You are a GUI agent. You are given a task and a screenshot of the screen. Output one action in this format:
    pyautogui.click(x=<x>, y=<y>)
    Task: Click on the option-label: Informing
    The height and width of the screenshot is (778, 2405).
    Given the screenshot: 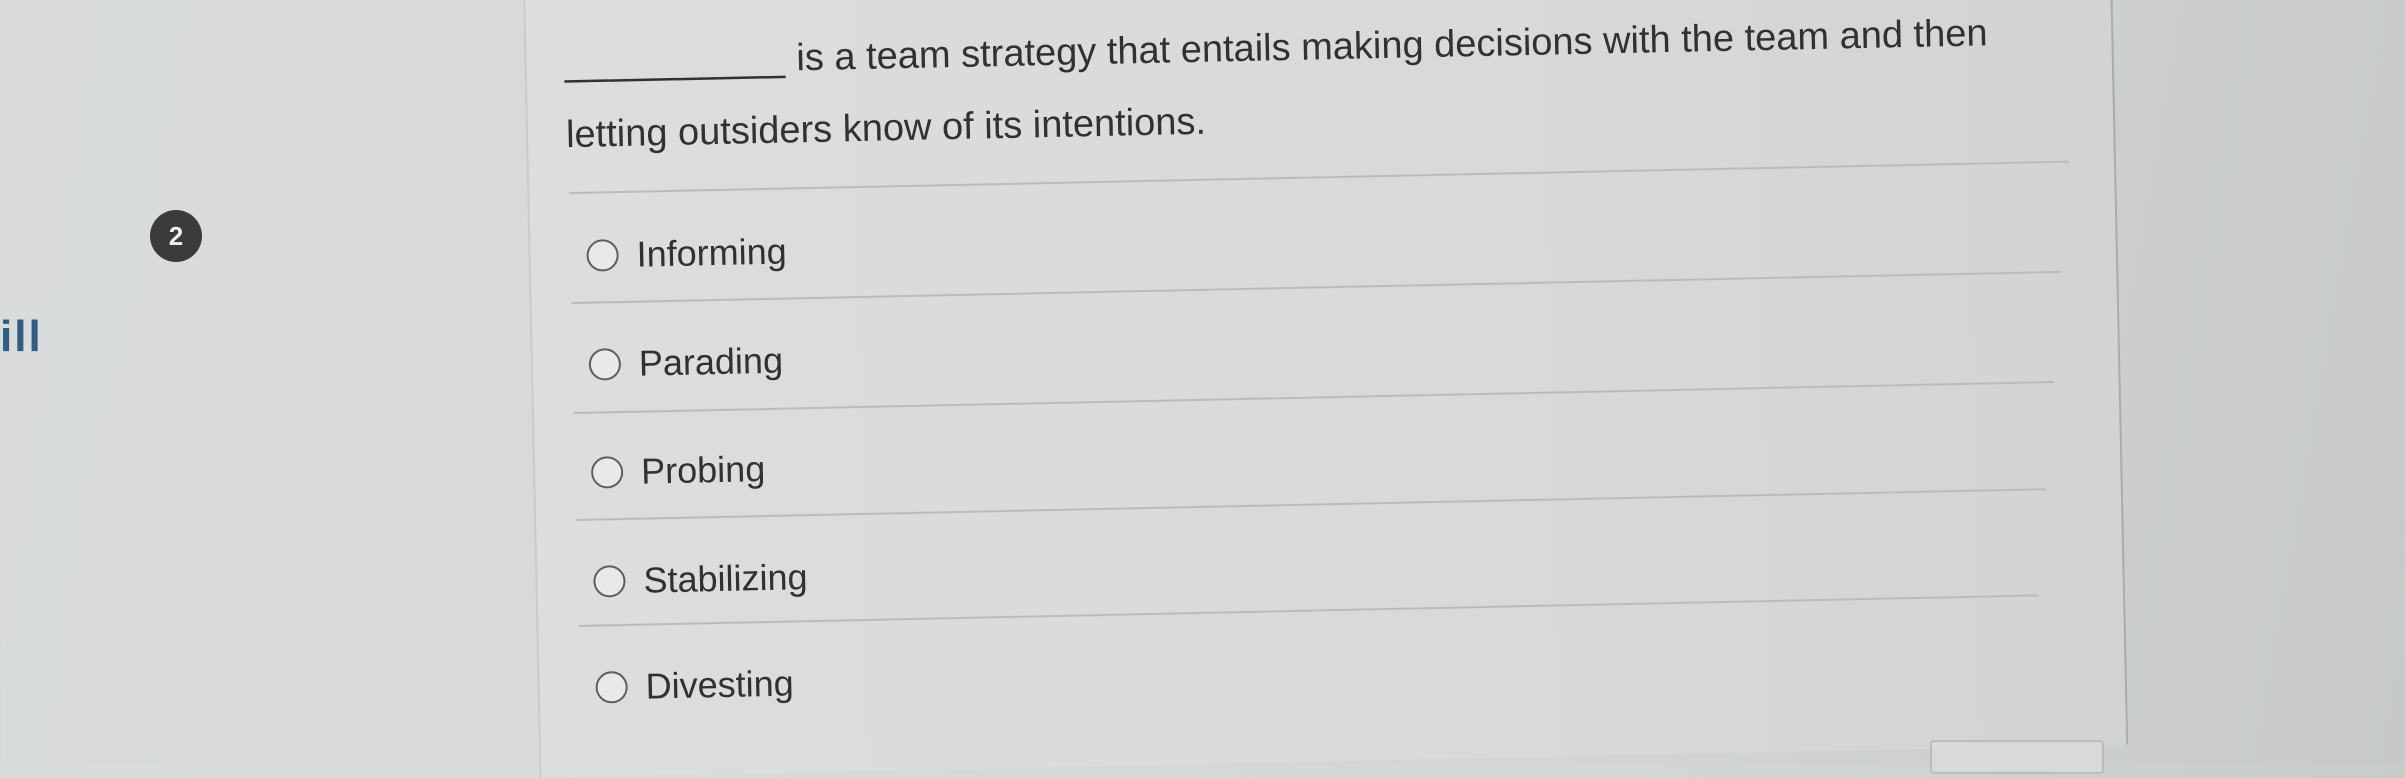 What is the action you would take?
    pyautogui.click(x=712, y=252)
    